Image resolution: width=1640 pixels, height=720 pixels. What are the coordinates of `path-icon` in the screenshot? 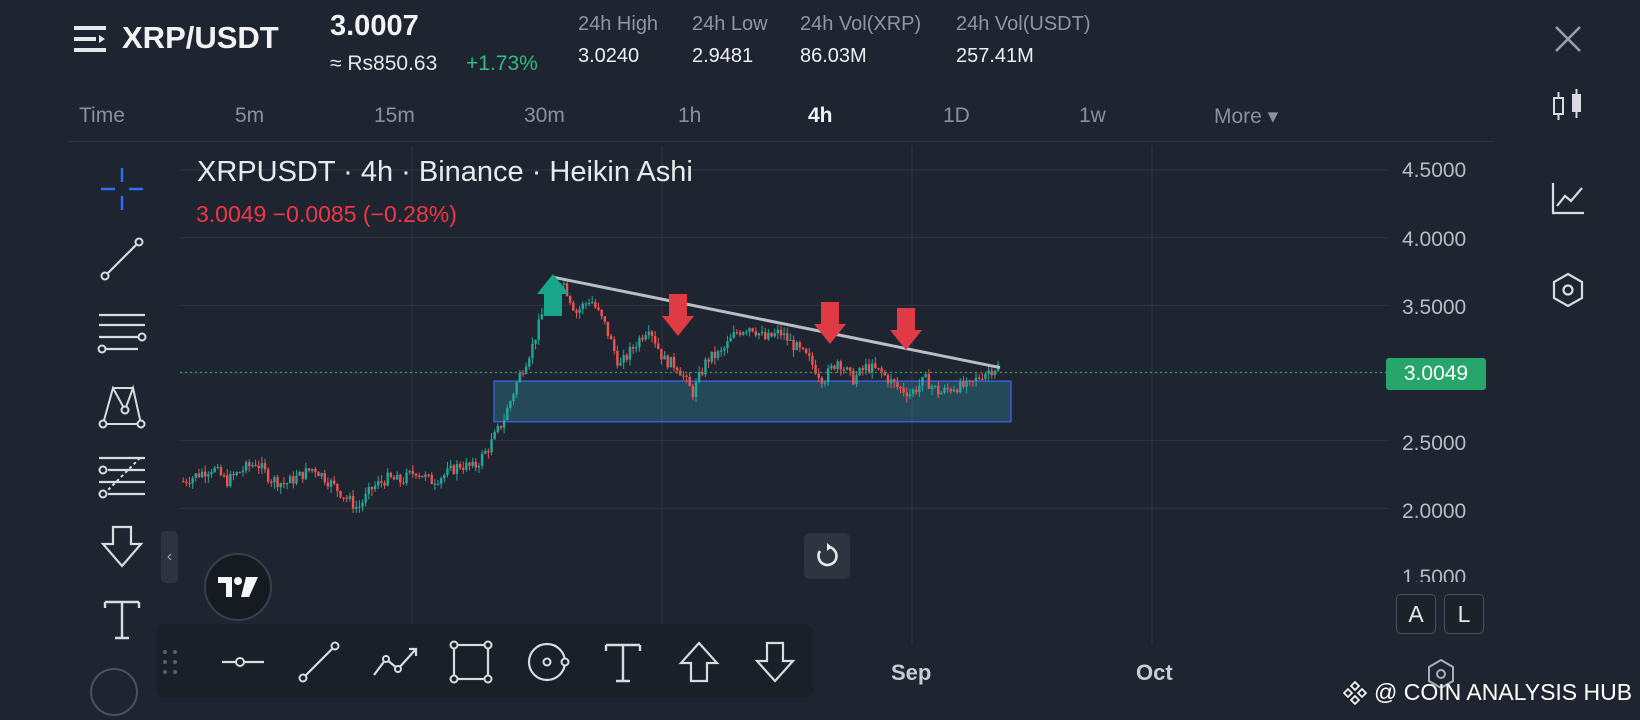 It's located at (395, 662).